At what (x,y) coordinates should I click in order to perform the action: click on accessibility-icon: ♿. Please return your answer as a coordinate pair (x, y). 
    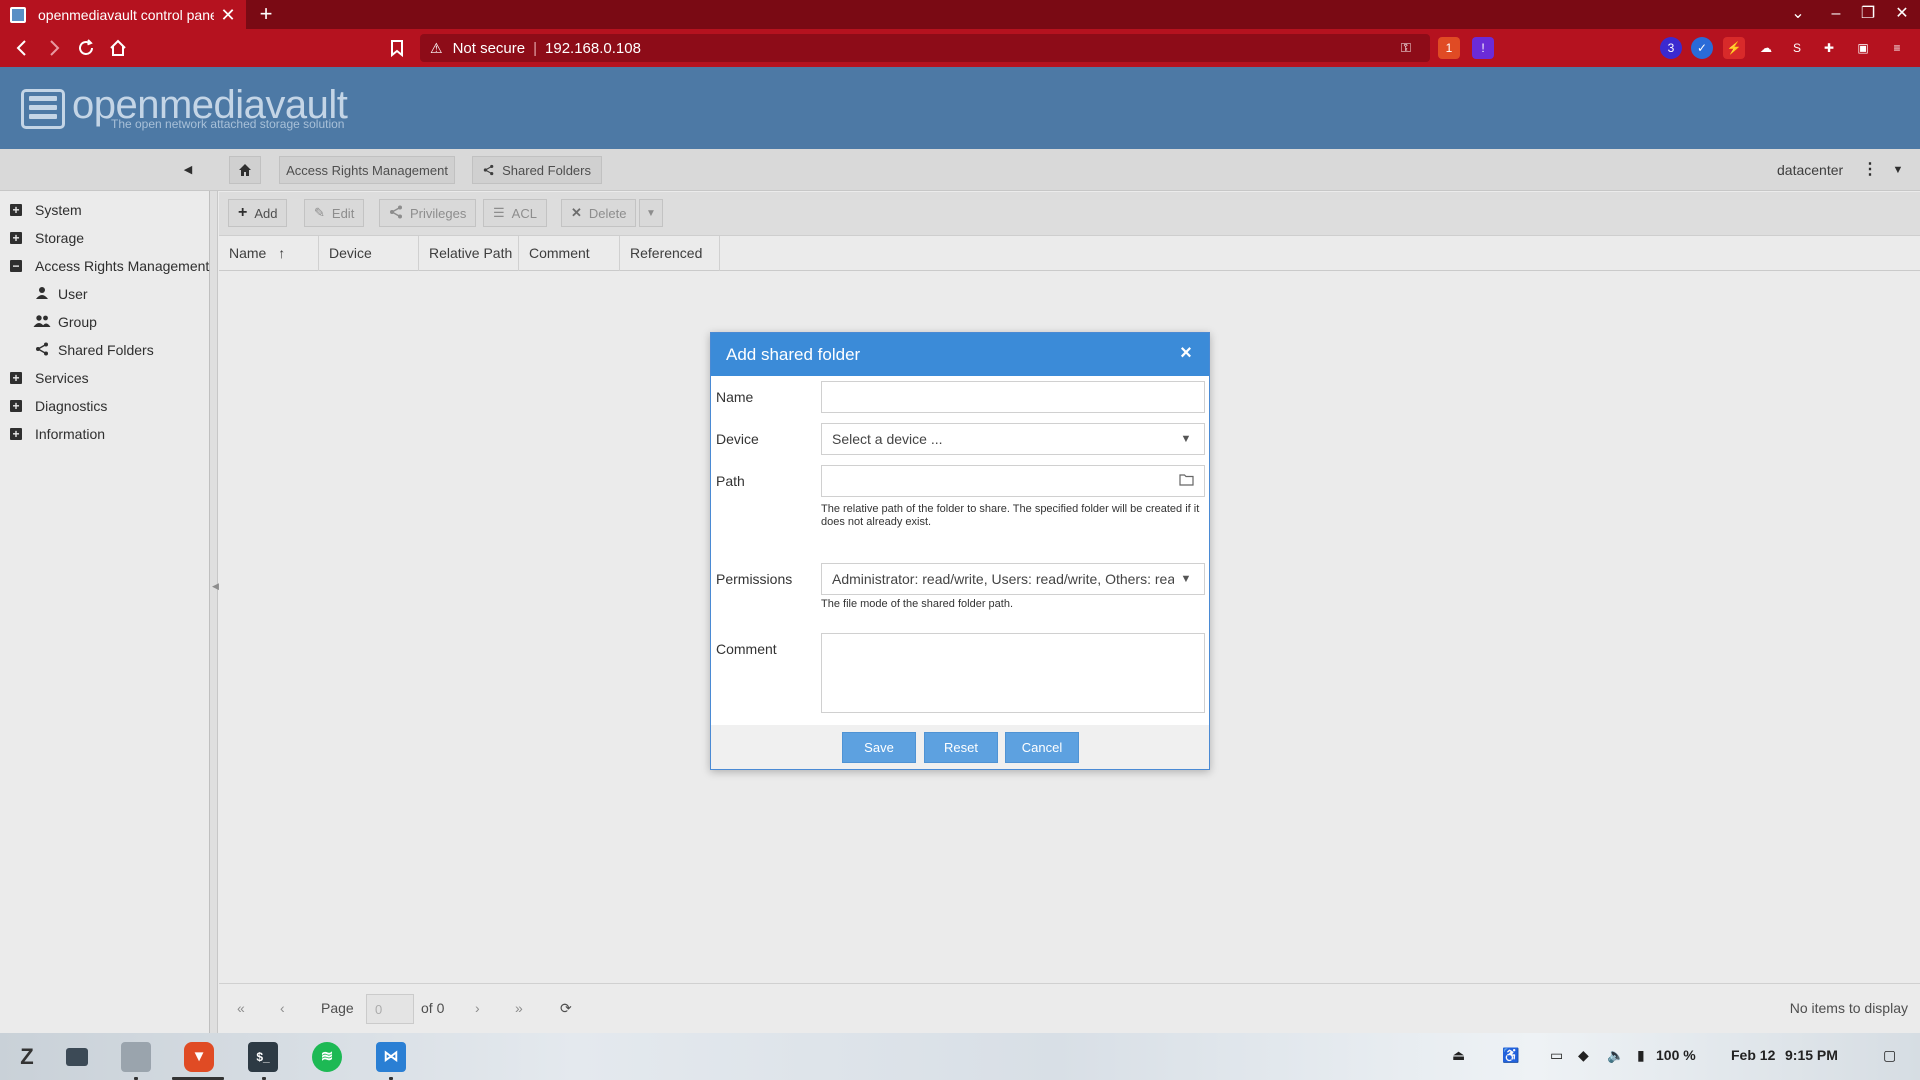
    Looking at the image, I should click on (1510, 1055).